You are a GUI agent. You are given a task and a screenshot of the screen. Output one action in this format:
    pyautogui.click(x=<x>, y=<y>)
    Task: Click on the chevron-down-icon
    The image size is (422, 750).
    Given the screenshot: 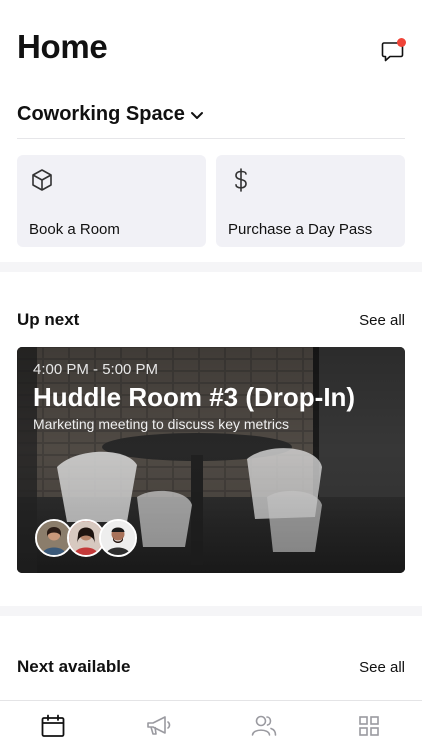 What is the action you would take?
    pyautogui.click(x=196, y=115)
    